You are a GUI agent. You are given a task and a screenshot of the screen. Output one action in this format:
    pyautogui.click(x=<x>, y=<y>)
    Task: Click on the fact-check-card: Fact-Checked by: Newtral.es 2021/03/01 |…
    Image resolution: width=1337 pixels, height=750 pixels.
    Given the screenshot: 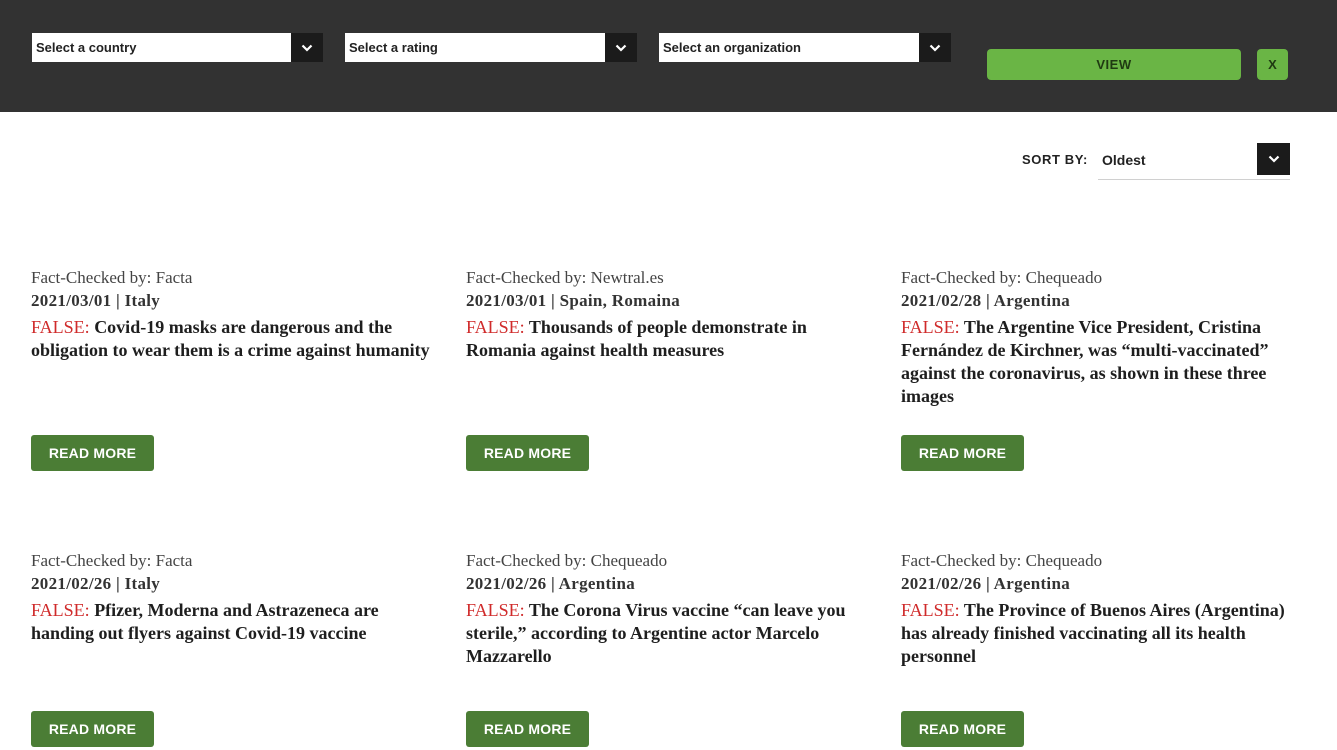 What is the action you would take?
    pyautogui.click(x=666, y=314)
    